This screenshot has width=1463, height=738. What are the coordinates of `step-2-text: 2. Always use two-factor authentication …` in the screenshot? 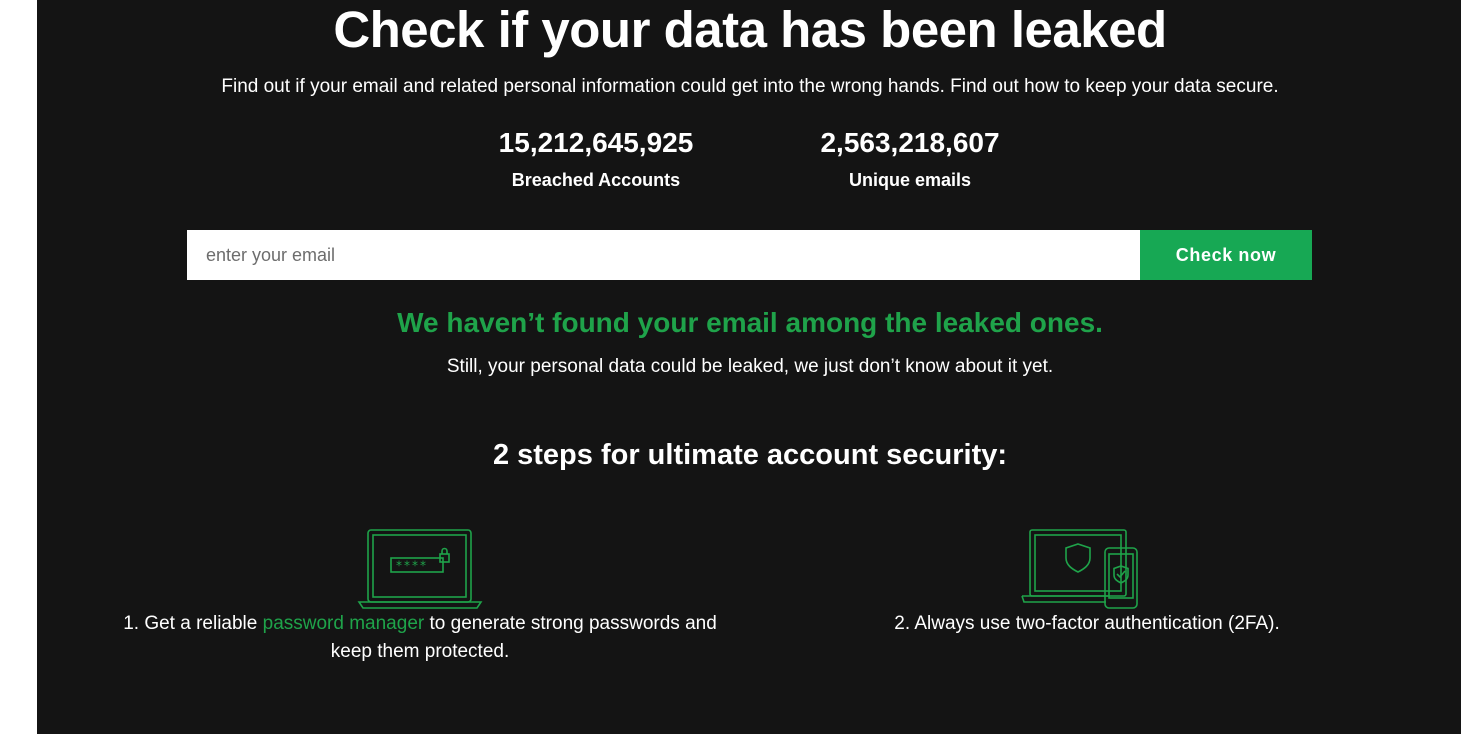 It's located at (1087, 623).